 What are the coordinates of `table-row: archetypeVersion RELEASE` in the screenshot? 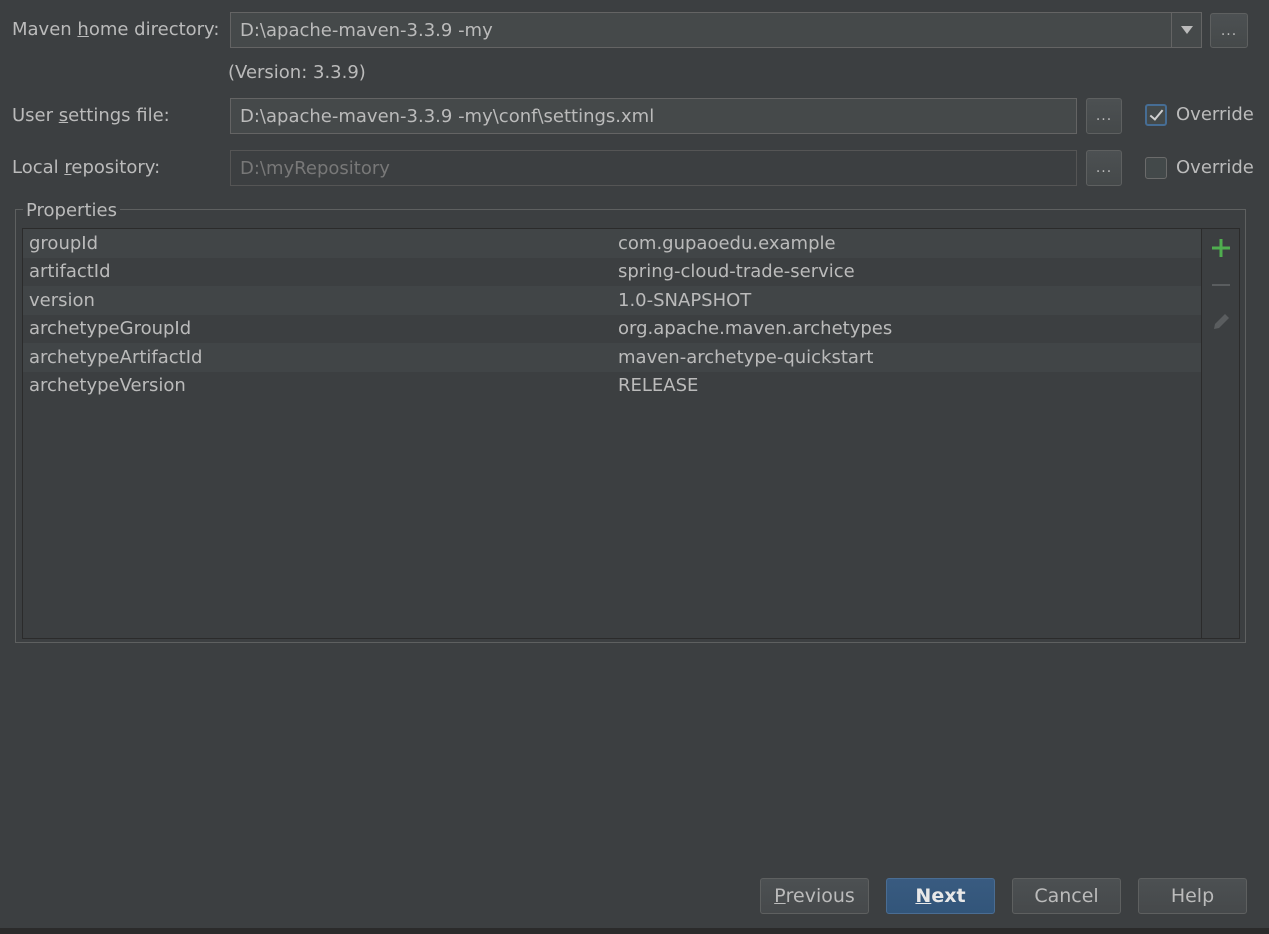 It's located at (612, 386).